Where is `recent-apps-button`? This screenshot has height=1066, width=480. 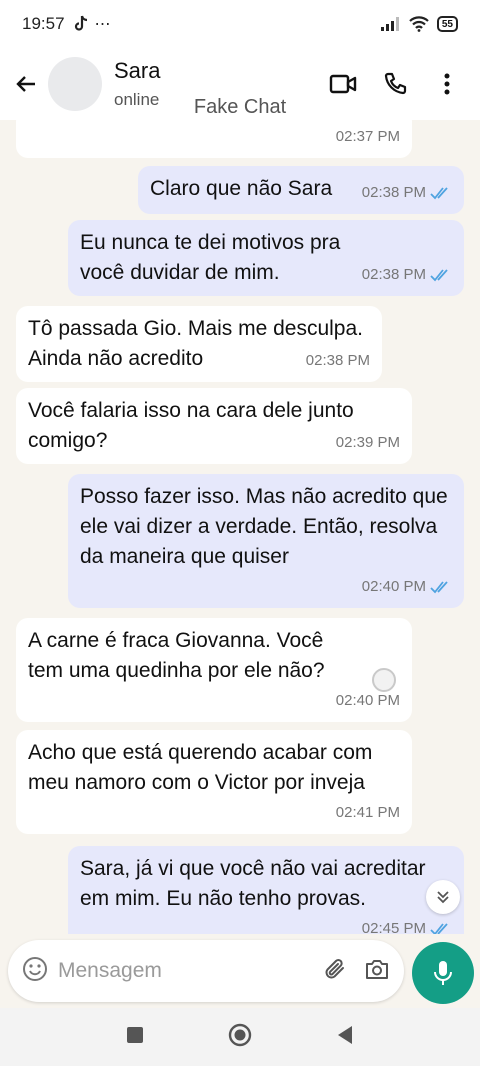 recent-apps-button is located at coordinates (135, 1037).